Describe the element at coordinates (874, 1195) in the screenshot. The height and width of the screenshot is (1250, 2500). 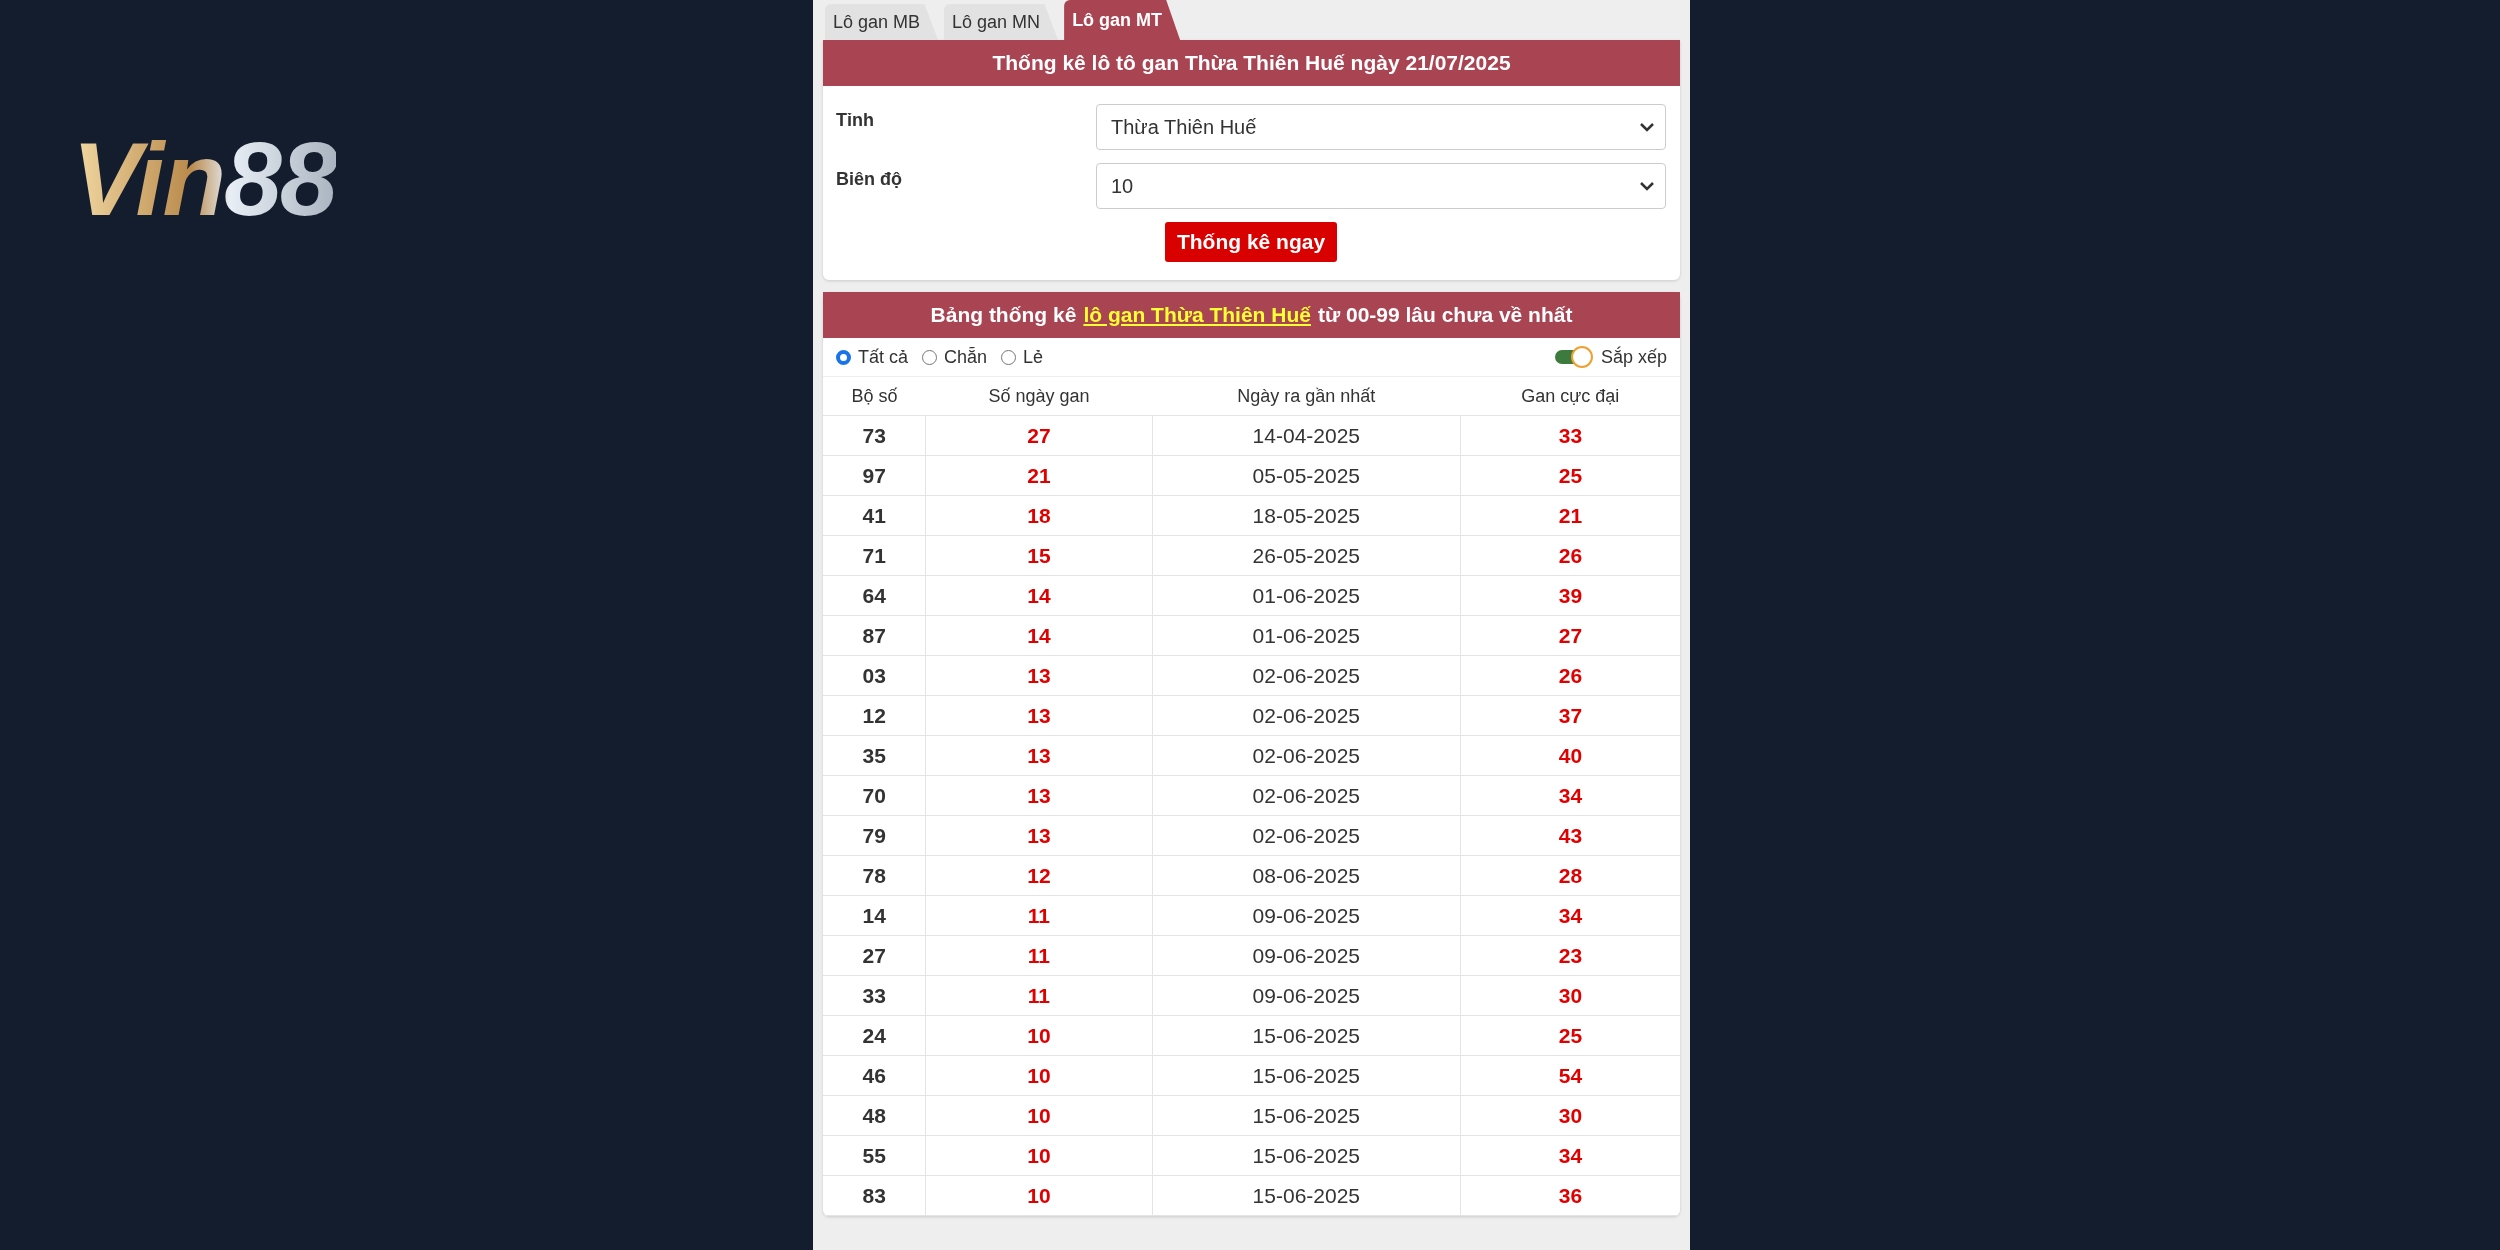
I see `table-cell: 83` at that location.